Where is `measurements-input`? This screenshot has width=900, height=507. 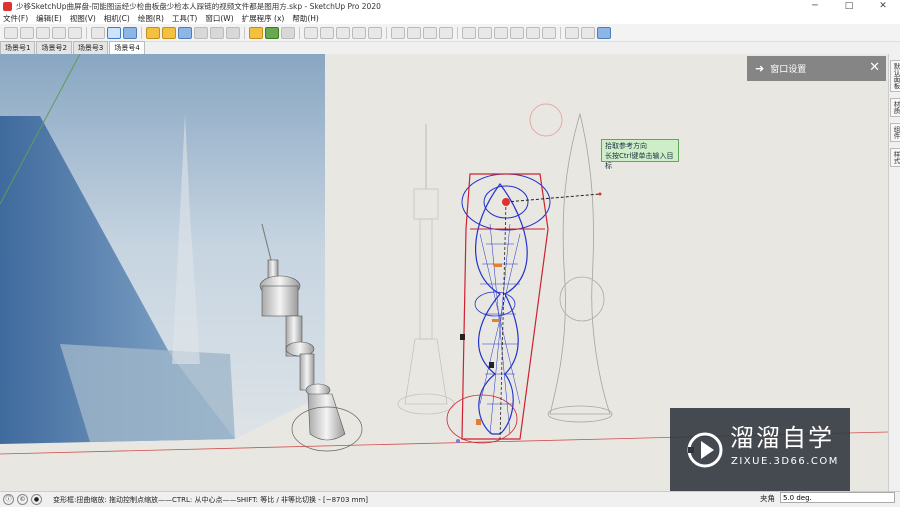
measurements-input is located at coordinates (837, 497).